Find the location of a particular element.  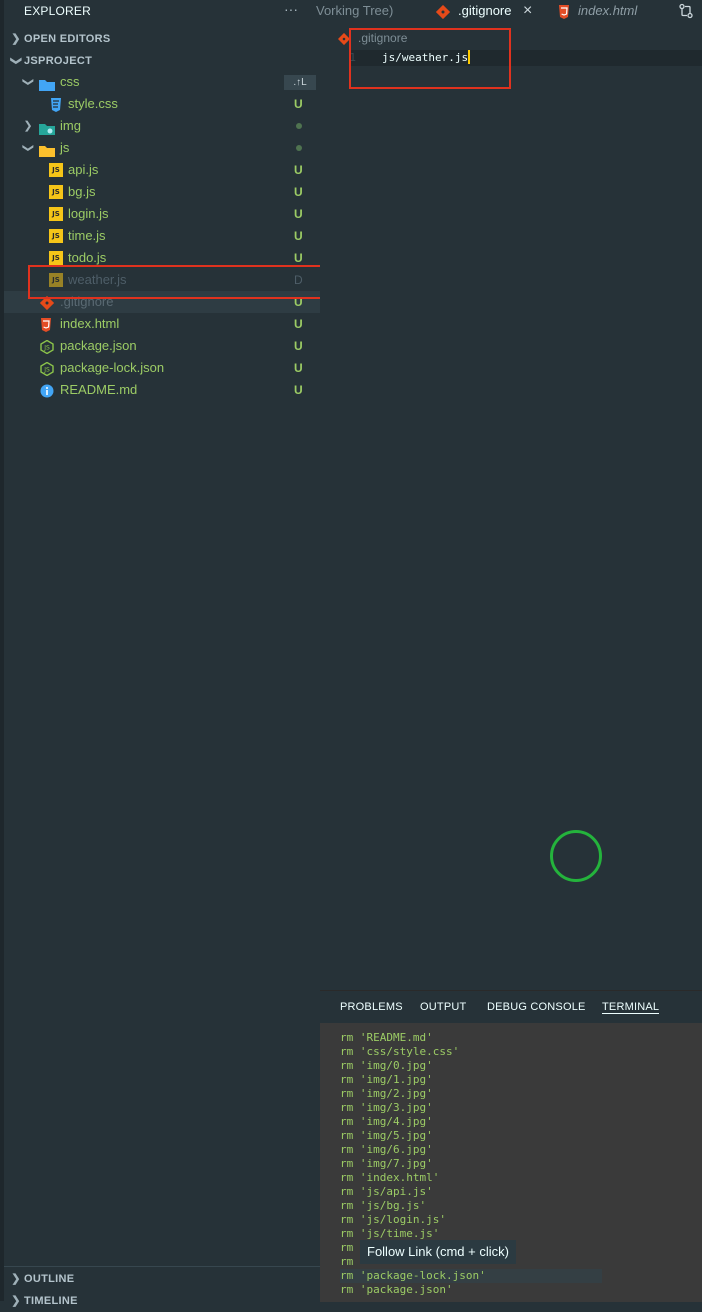

section-timeline: ❯ TIMELINE is located at coordinates (162, 1301).